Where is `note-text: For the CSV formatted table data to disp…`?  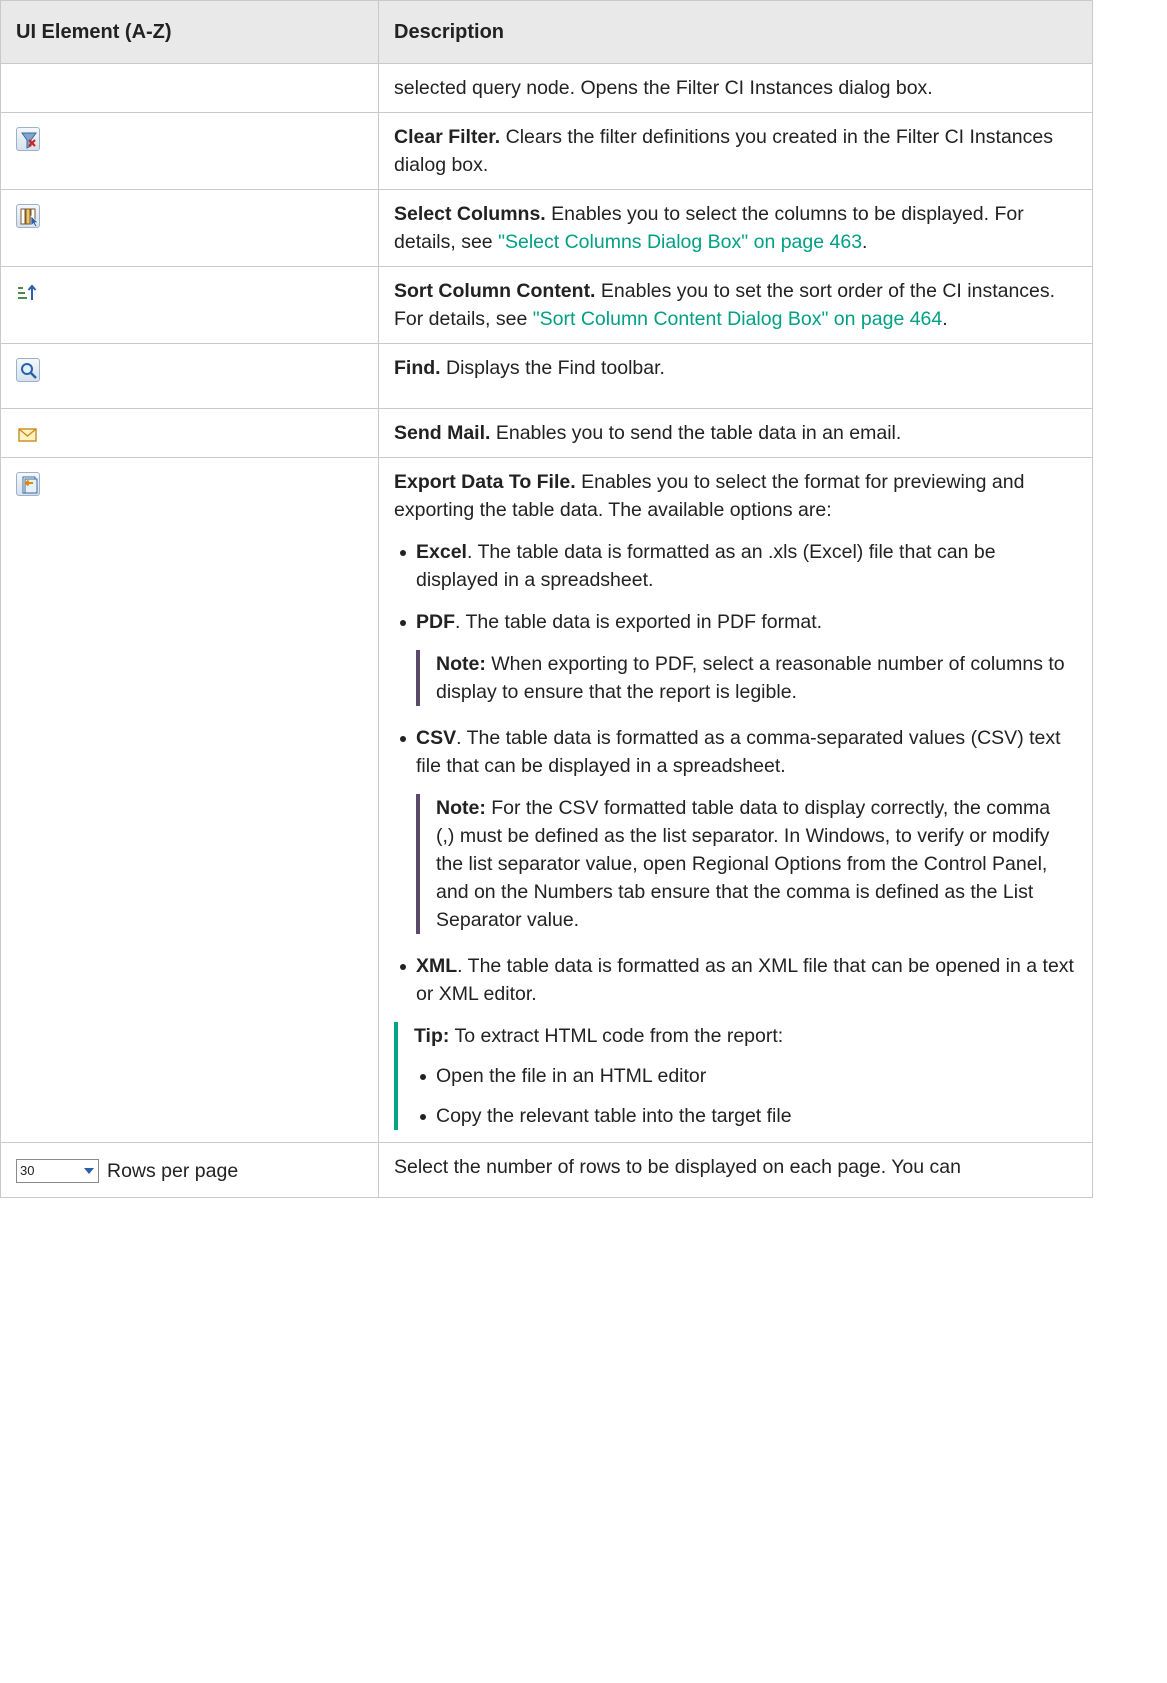
note-text: For the CSV formatted table data to disp… is located at coordinates (743, 864).